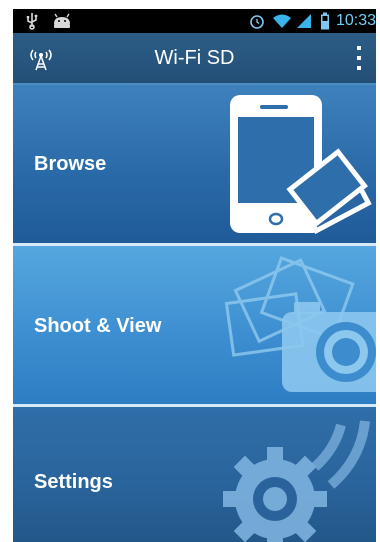  Describe the element at coordinates (296, 481) in the screenshot. I see `gear-wireless-icon` at that location.